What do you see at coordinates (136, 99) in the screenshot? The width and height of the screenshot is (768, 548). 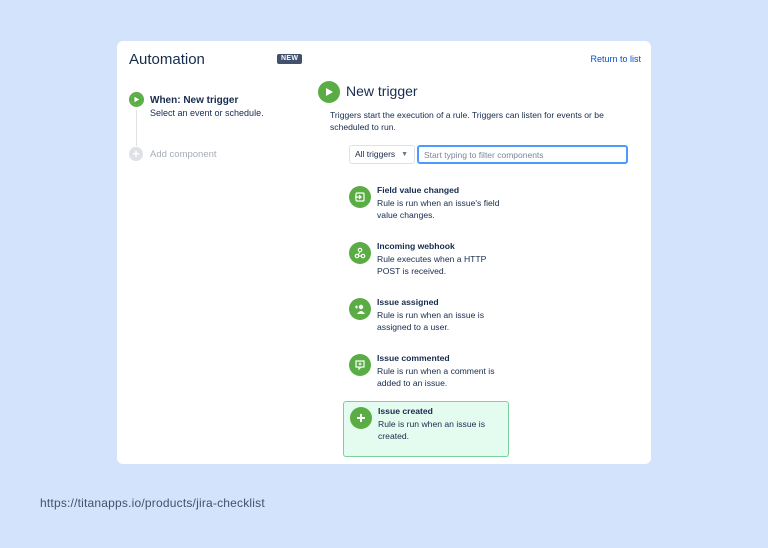 I see `trigger-step-icon` at bounding box center [136, 99].